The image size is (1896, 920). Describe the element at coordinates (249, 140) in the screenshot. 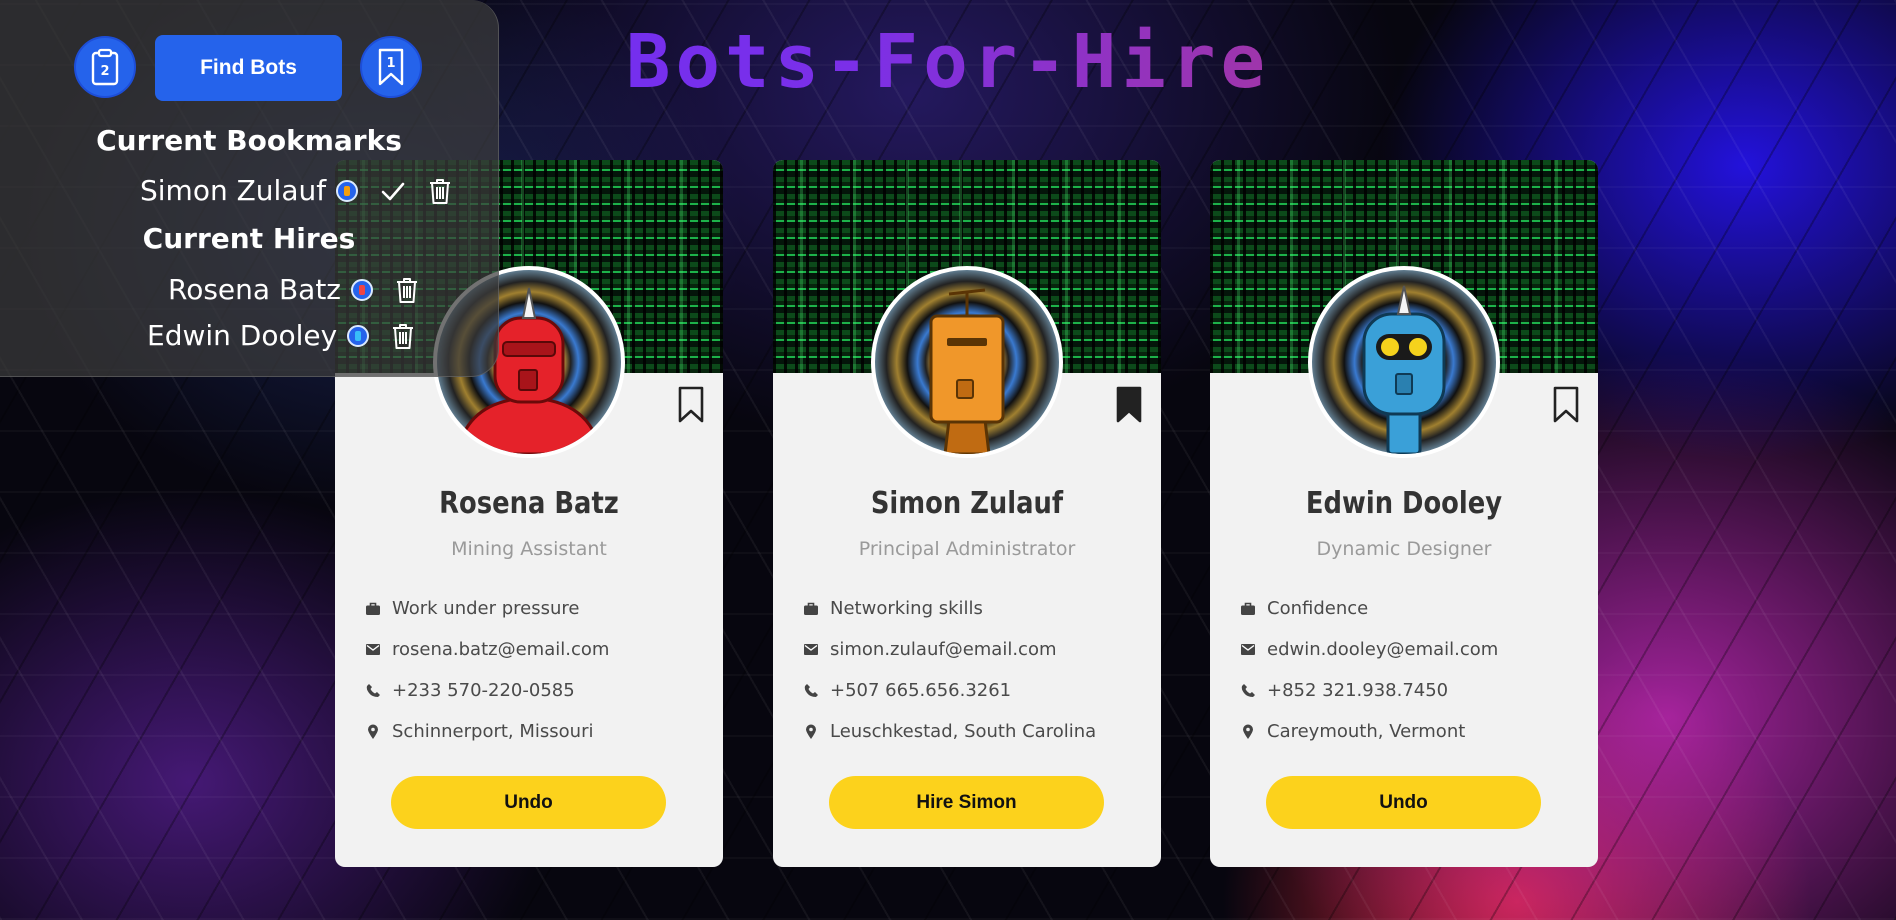

I see `bookmarks-heading: Current Bookmarks` at that location.